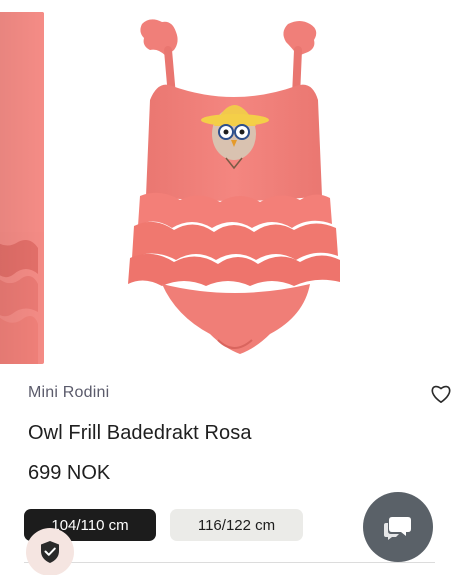 The image size is (459, 575). I want to click on size-option-116-122: 116/122 cm, so click(236, 525).